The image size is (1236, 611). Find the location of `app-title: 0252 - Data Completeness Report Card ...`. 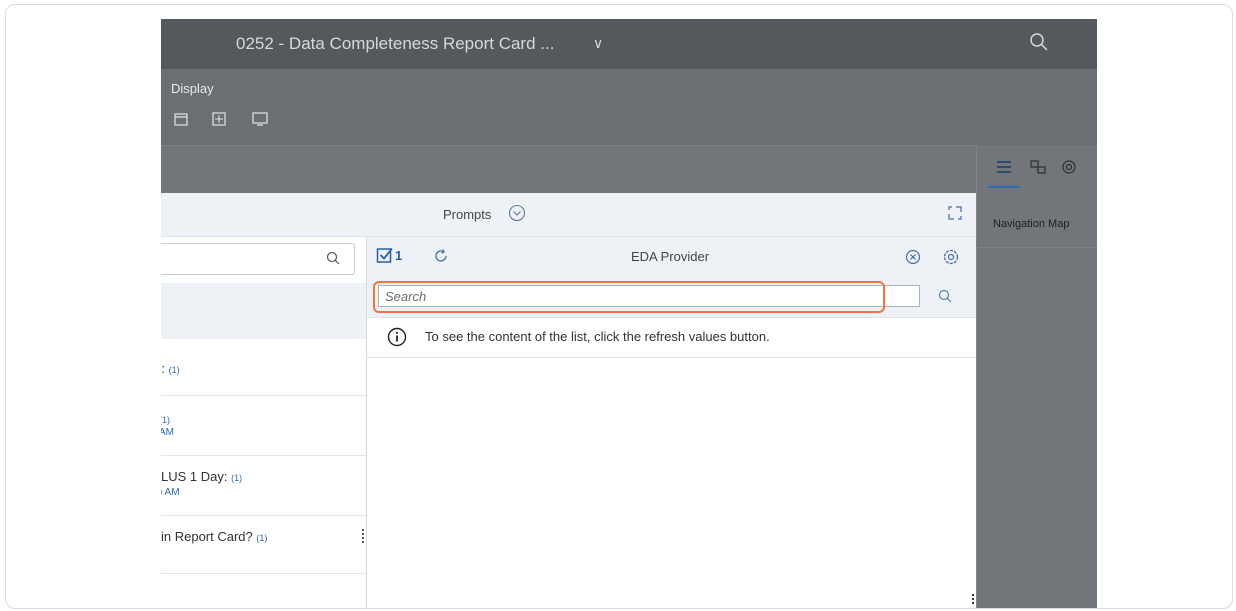

app-title: 0252 - Data Completeness Report Card ... is located at coordinates (395, 44).